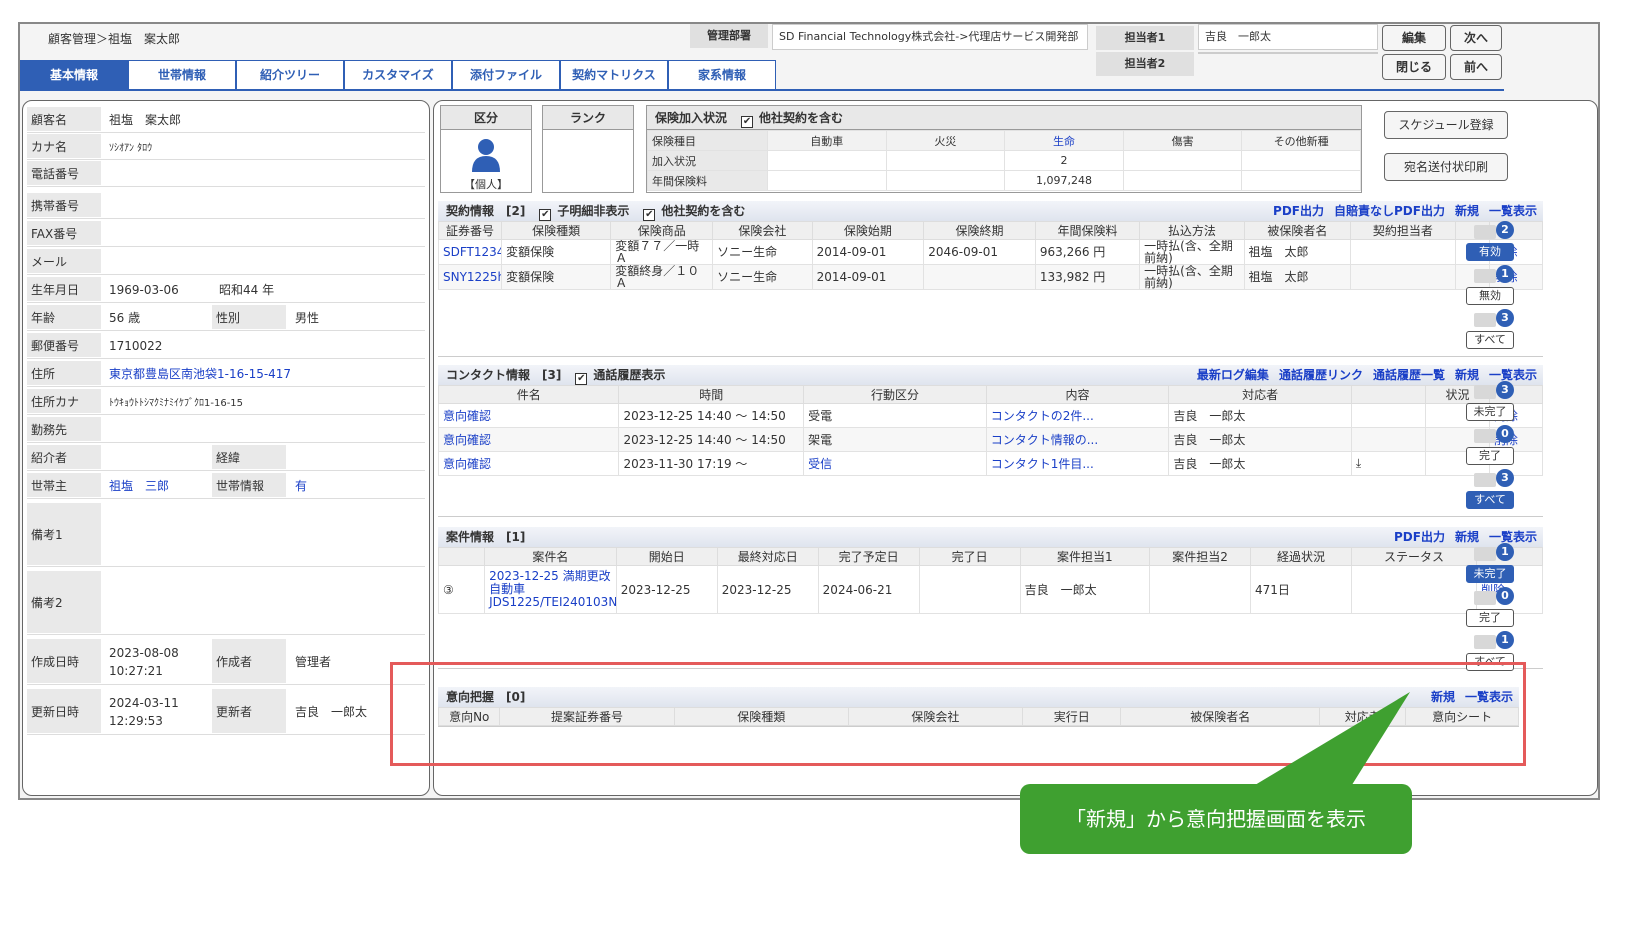 The height and width of the screenshot is (944, 1644). I want to click on count-badge: 0, so click(1505, 434).